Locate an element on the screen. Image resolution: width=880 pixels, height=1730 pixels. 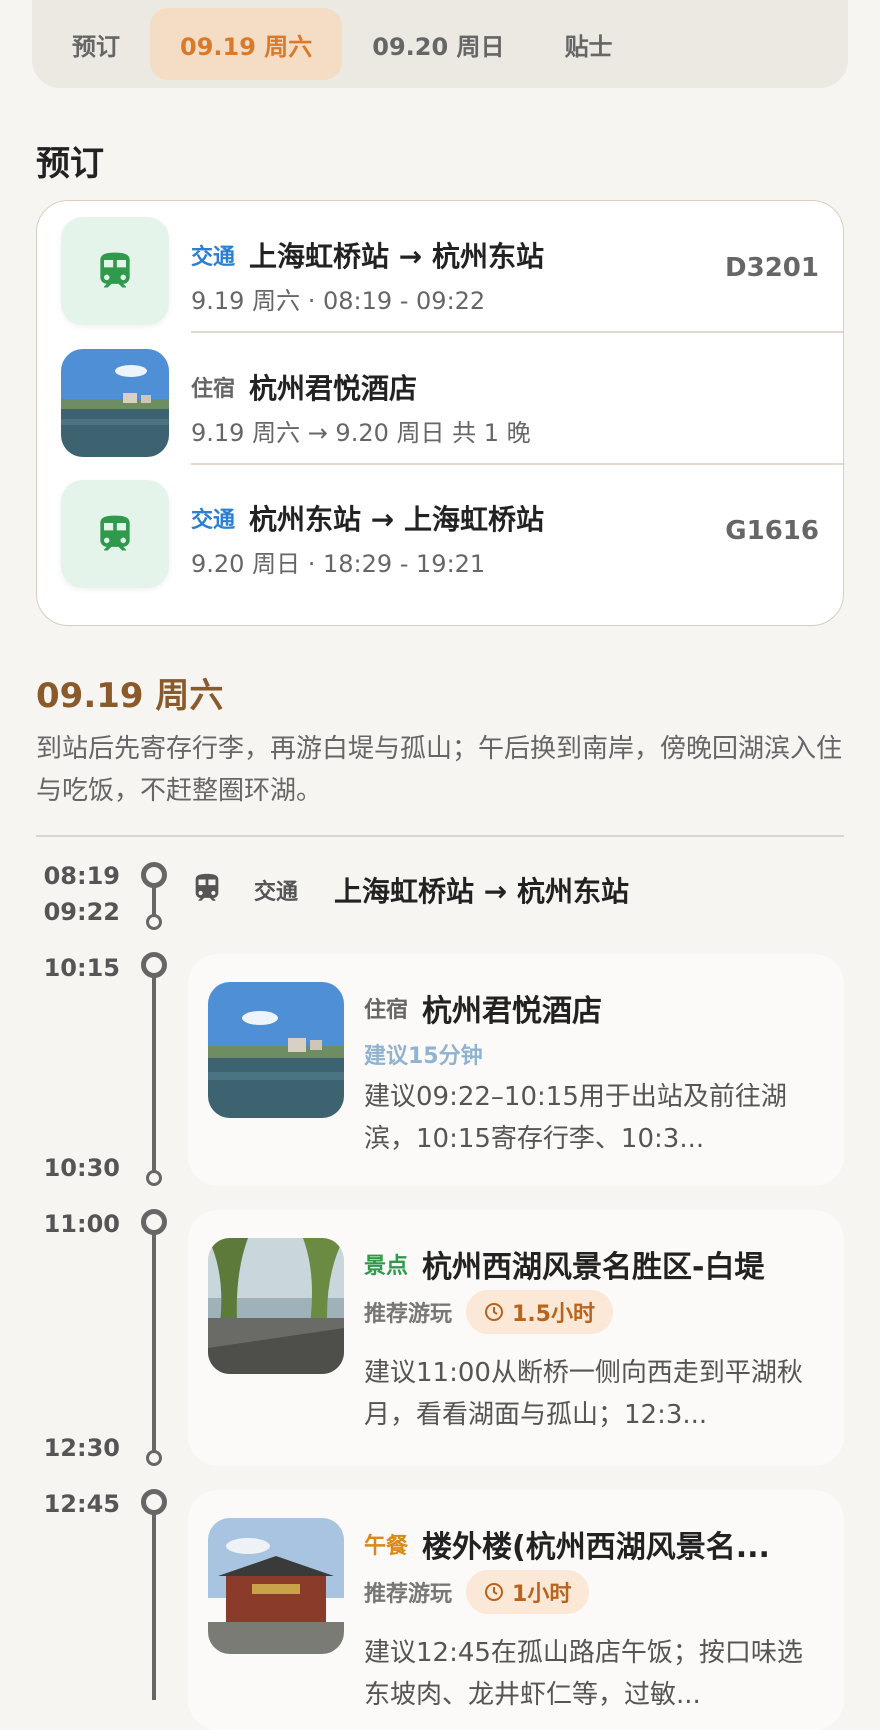
timeline-transit-row: 交通 上海虹桥站 → 杭州东站 is located at coordinates (409, 890).